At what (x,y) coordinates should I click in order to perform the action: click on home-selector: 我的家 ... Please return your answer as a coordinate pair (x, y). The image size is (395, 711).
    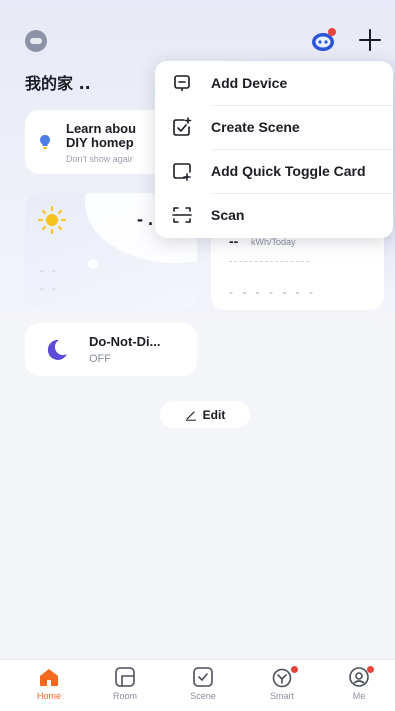
    Looking at the image, I should click on (58, 82).